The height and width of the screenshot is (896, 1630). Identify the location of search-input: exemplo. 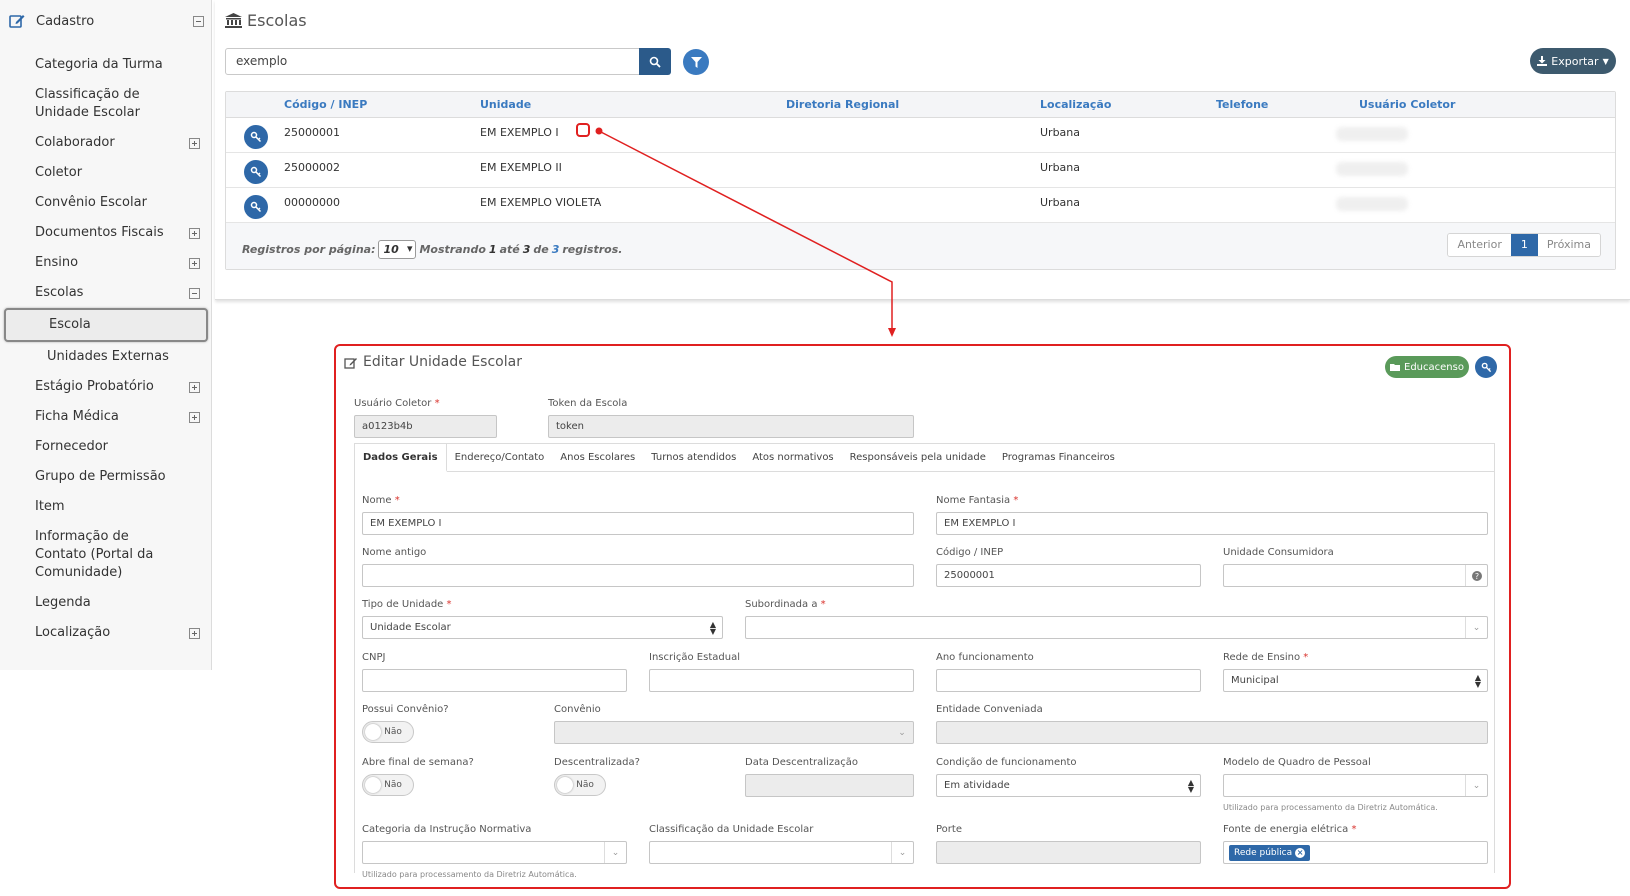
(432, 61).